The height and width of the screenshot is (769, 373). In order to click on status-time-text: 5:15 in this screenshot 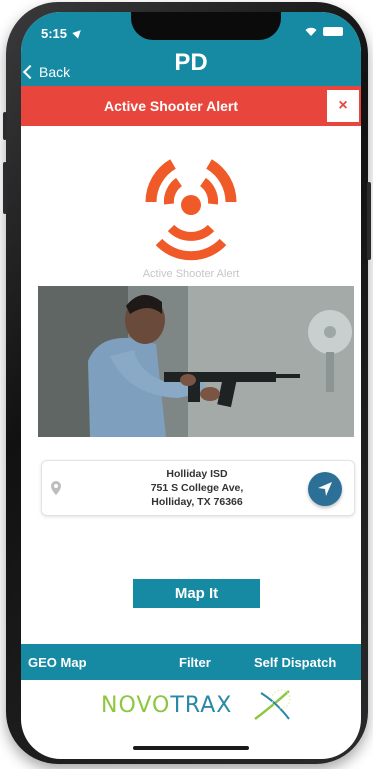, I will do `click(54, 33)`.